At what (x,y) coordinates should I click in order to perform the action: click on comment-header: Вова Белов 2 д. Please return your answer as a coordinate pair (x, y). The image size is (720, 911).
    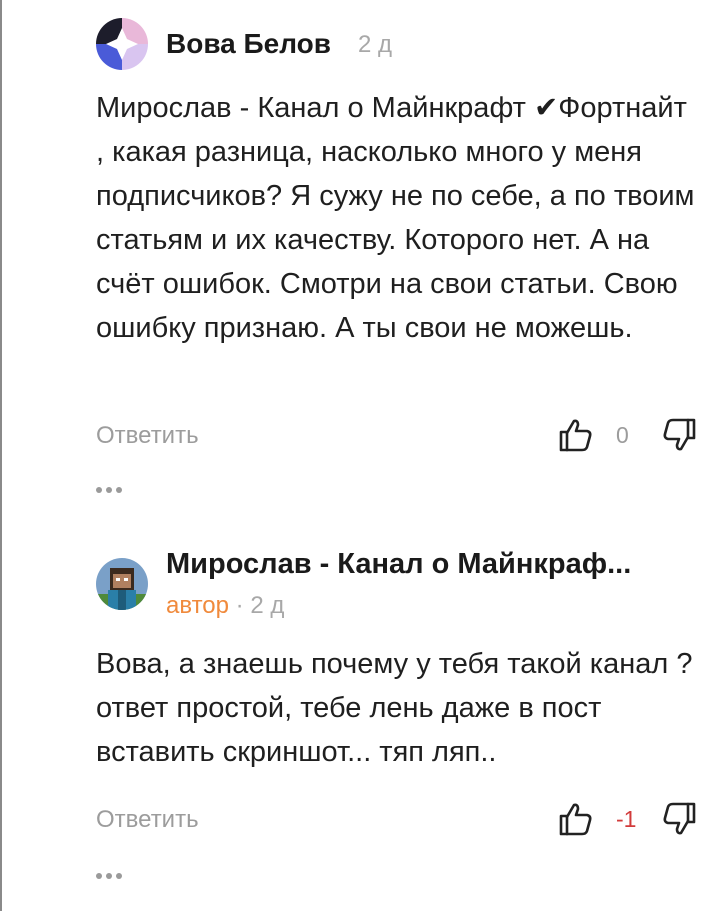
    Looking at the image, I should click on (396, 46).